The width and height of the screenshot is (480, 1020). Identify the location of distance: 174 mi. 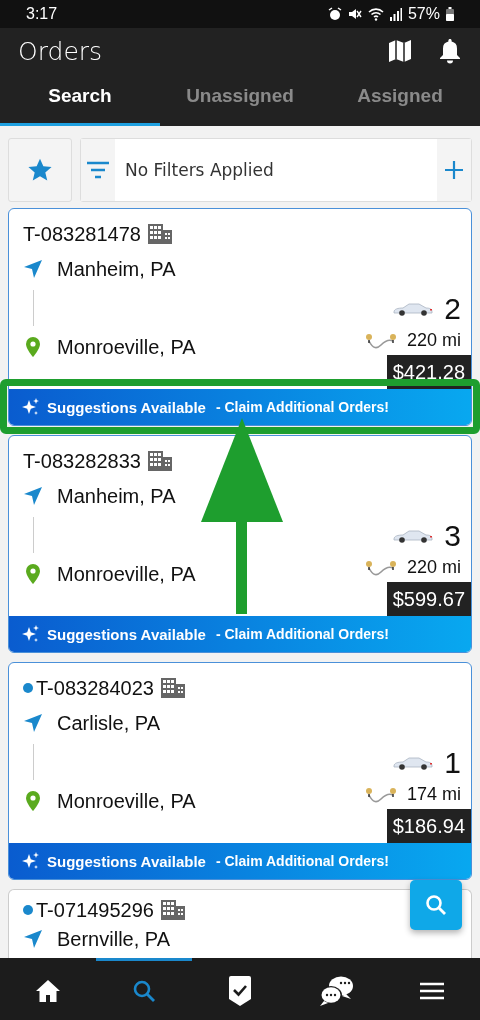
(433, 794).